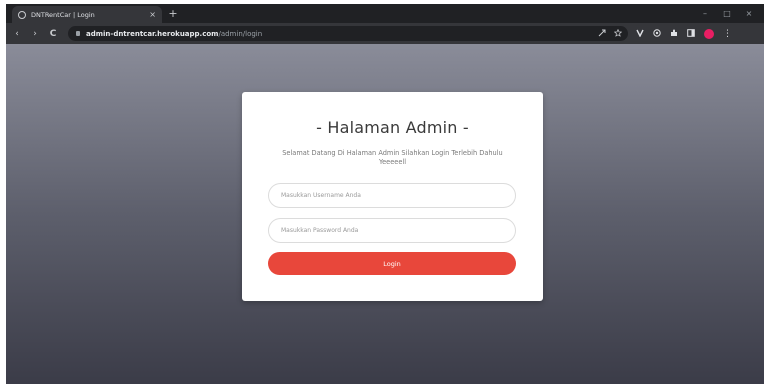  I want to click on star-icon, so click(618, 33).